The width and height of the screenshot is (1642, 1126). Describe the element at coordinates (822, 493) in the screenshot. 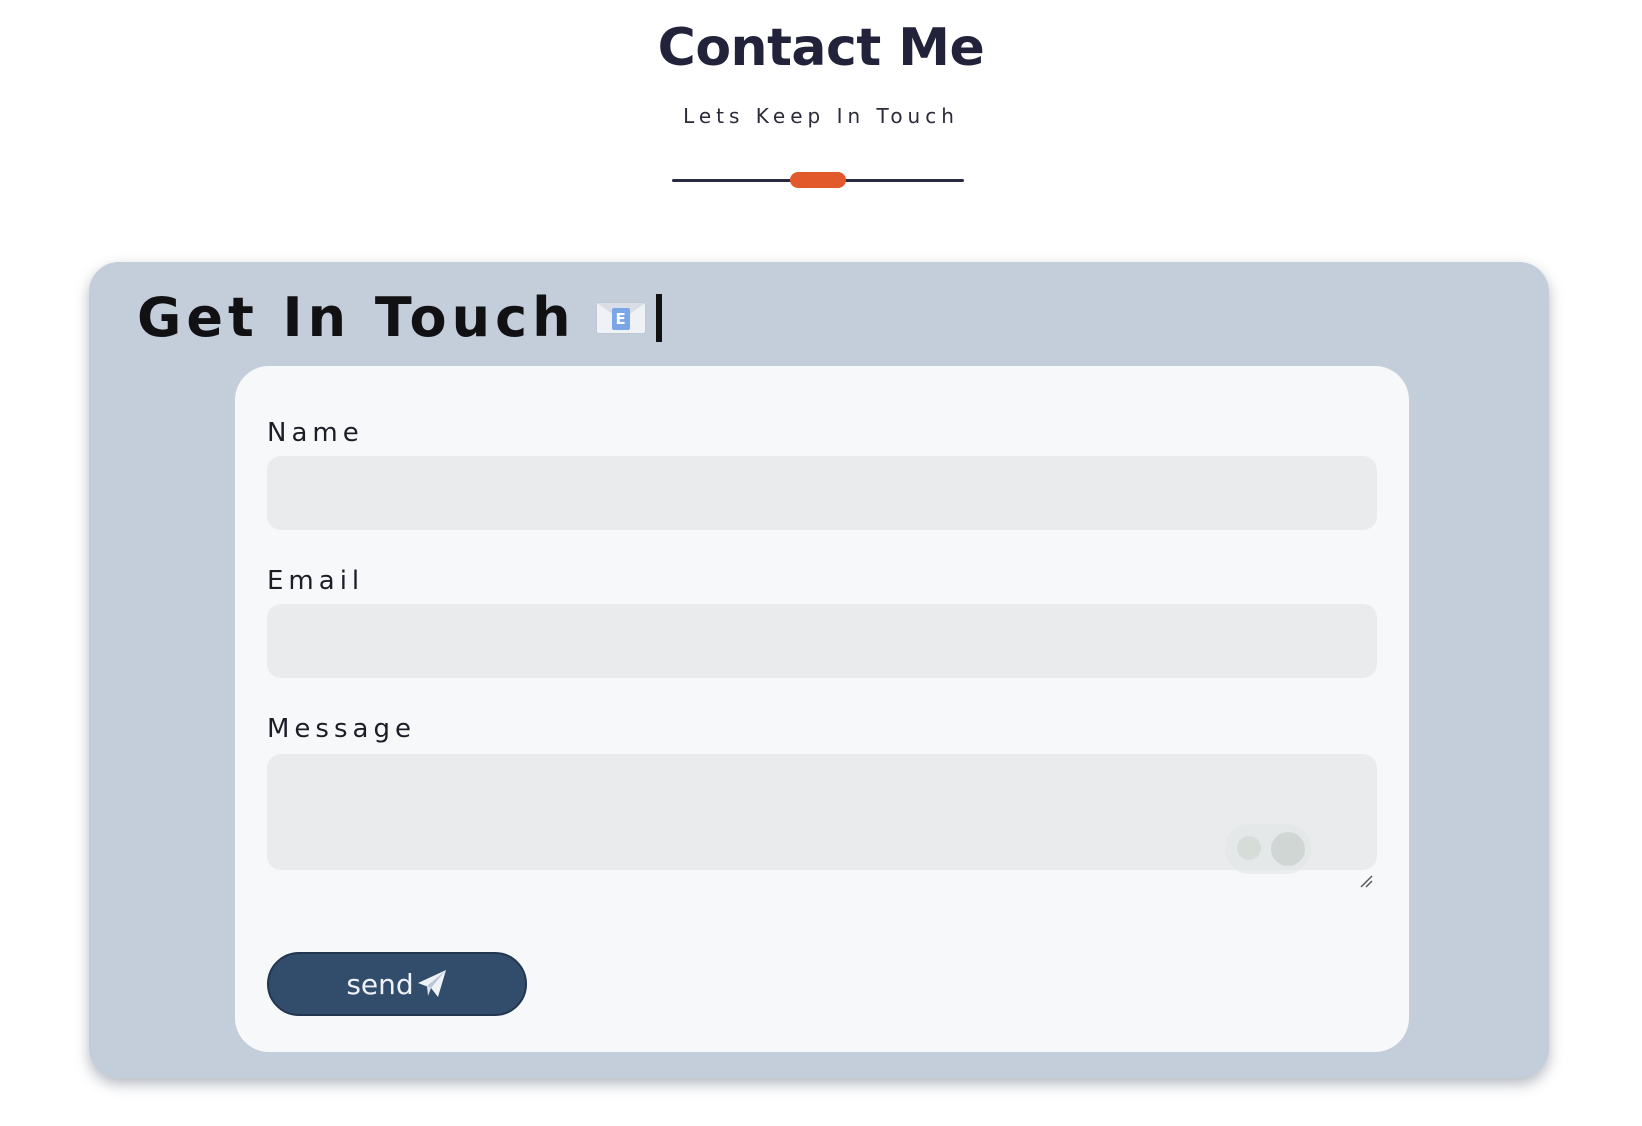

I see `name-input` at that location.